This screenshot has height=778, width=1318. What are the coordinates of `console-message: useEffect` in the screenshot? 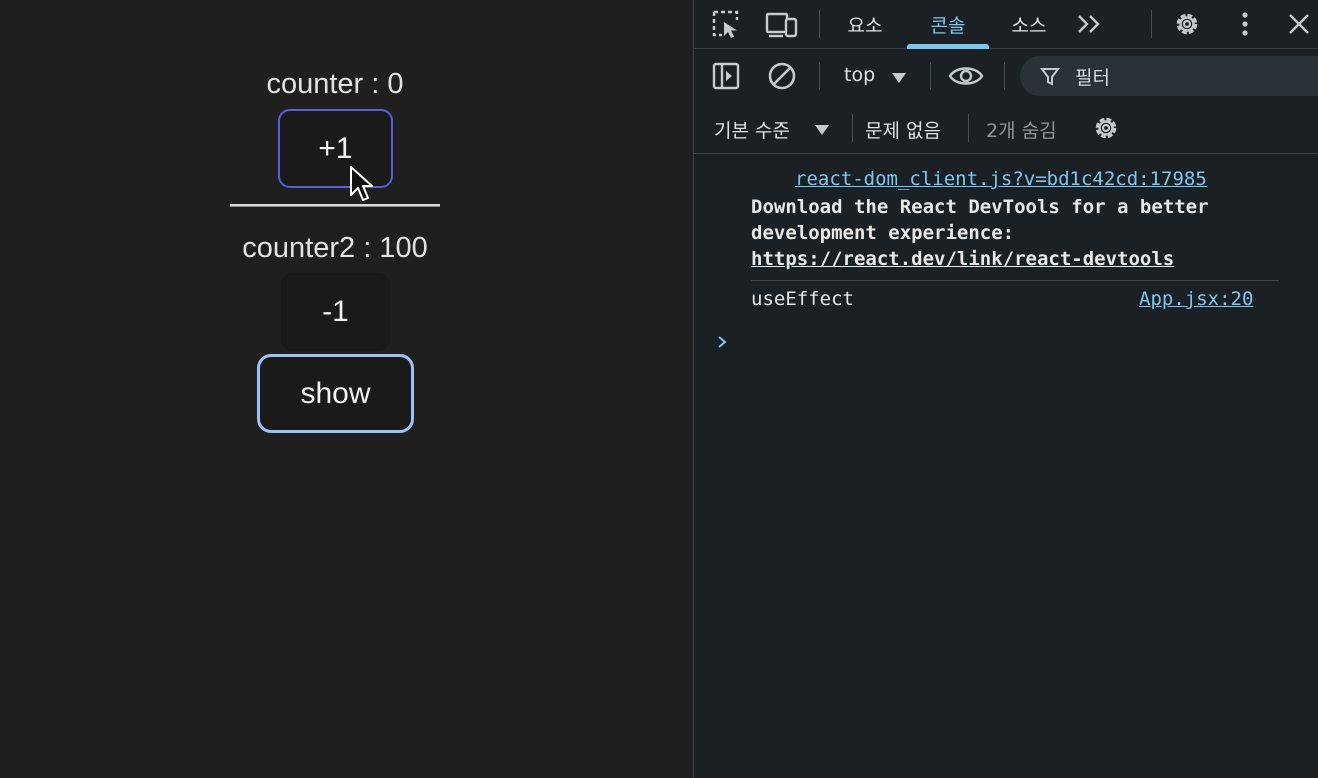 It's located at (802, 299).